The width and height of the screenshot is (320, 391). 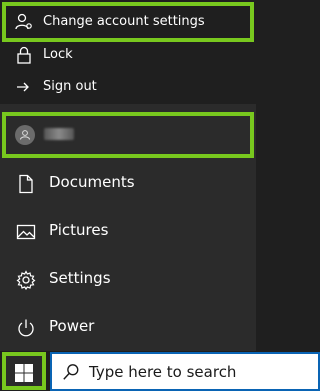 I want to click on windows-logo-icon, so click(x=24, y=373).